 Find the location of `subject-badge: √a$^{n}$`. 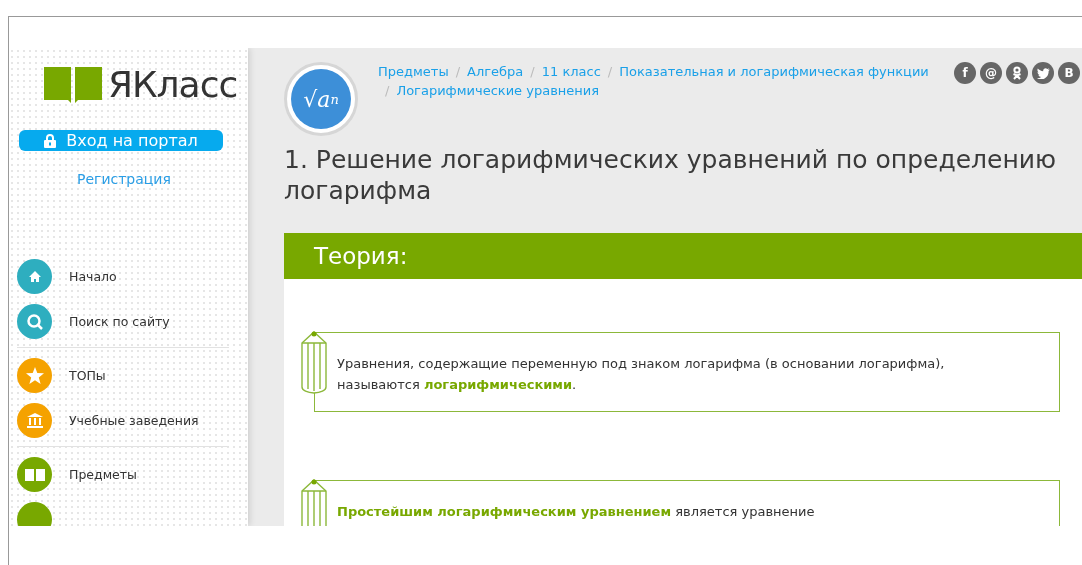

subject-badge: √a$^{n}$ is located at coordinates (321, 99).